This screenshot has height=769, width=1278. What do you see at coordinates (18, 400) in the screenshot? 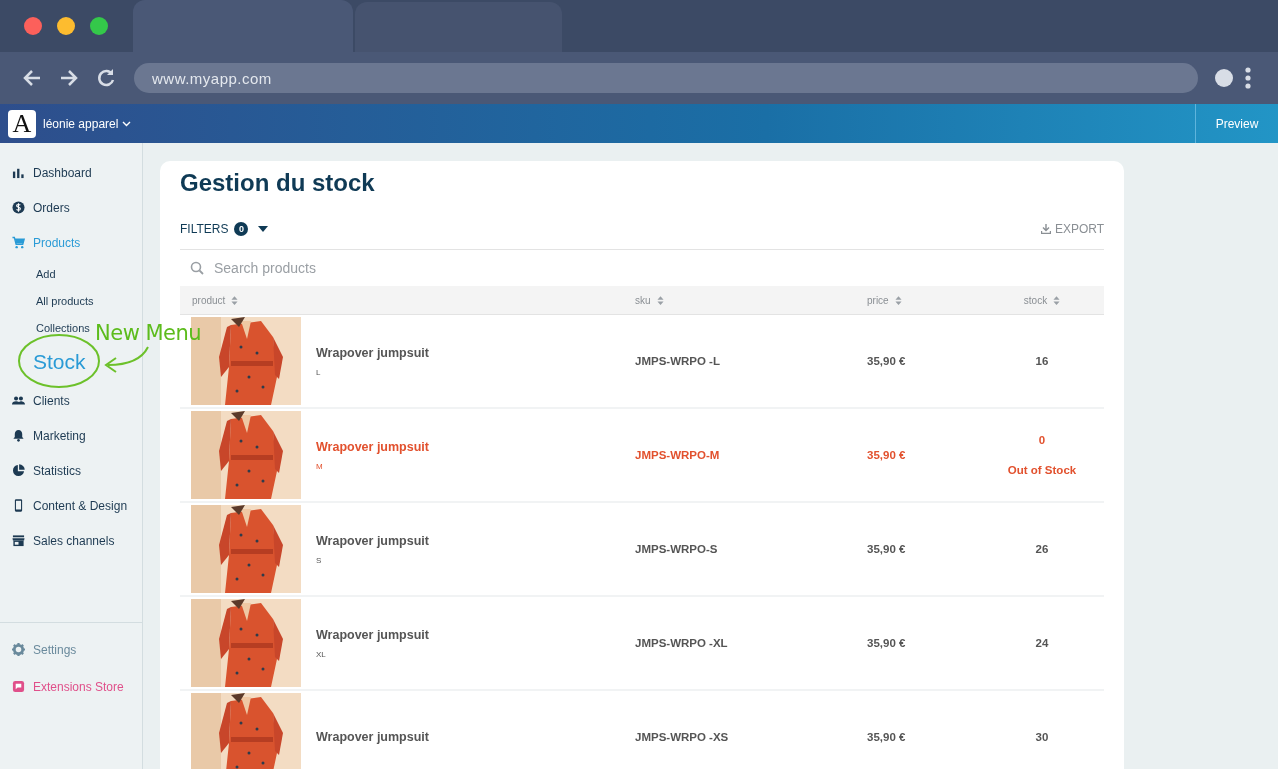
I see `people-icon` at bounding box center [18, 400].